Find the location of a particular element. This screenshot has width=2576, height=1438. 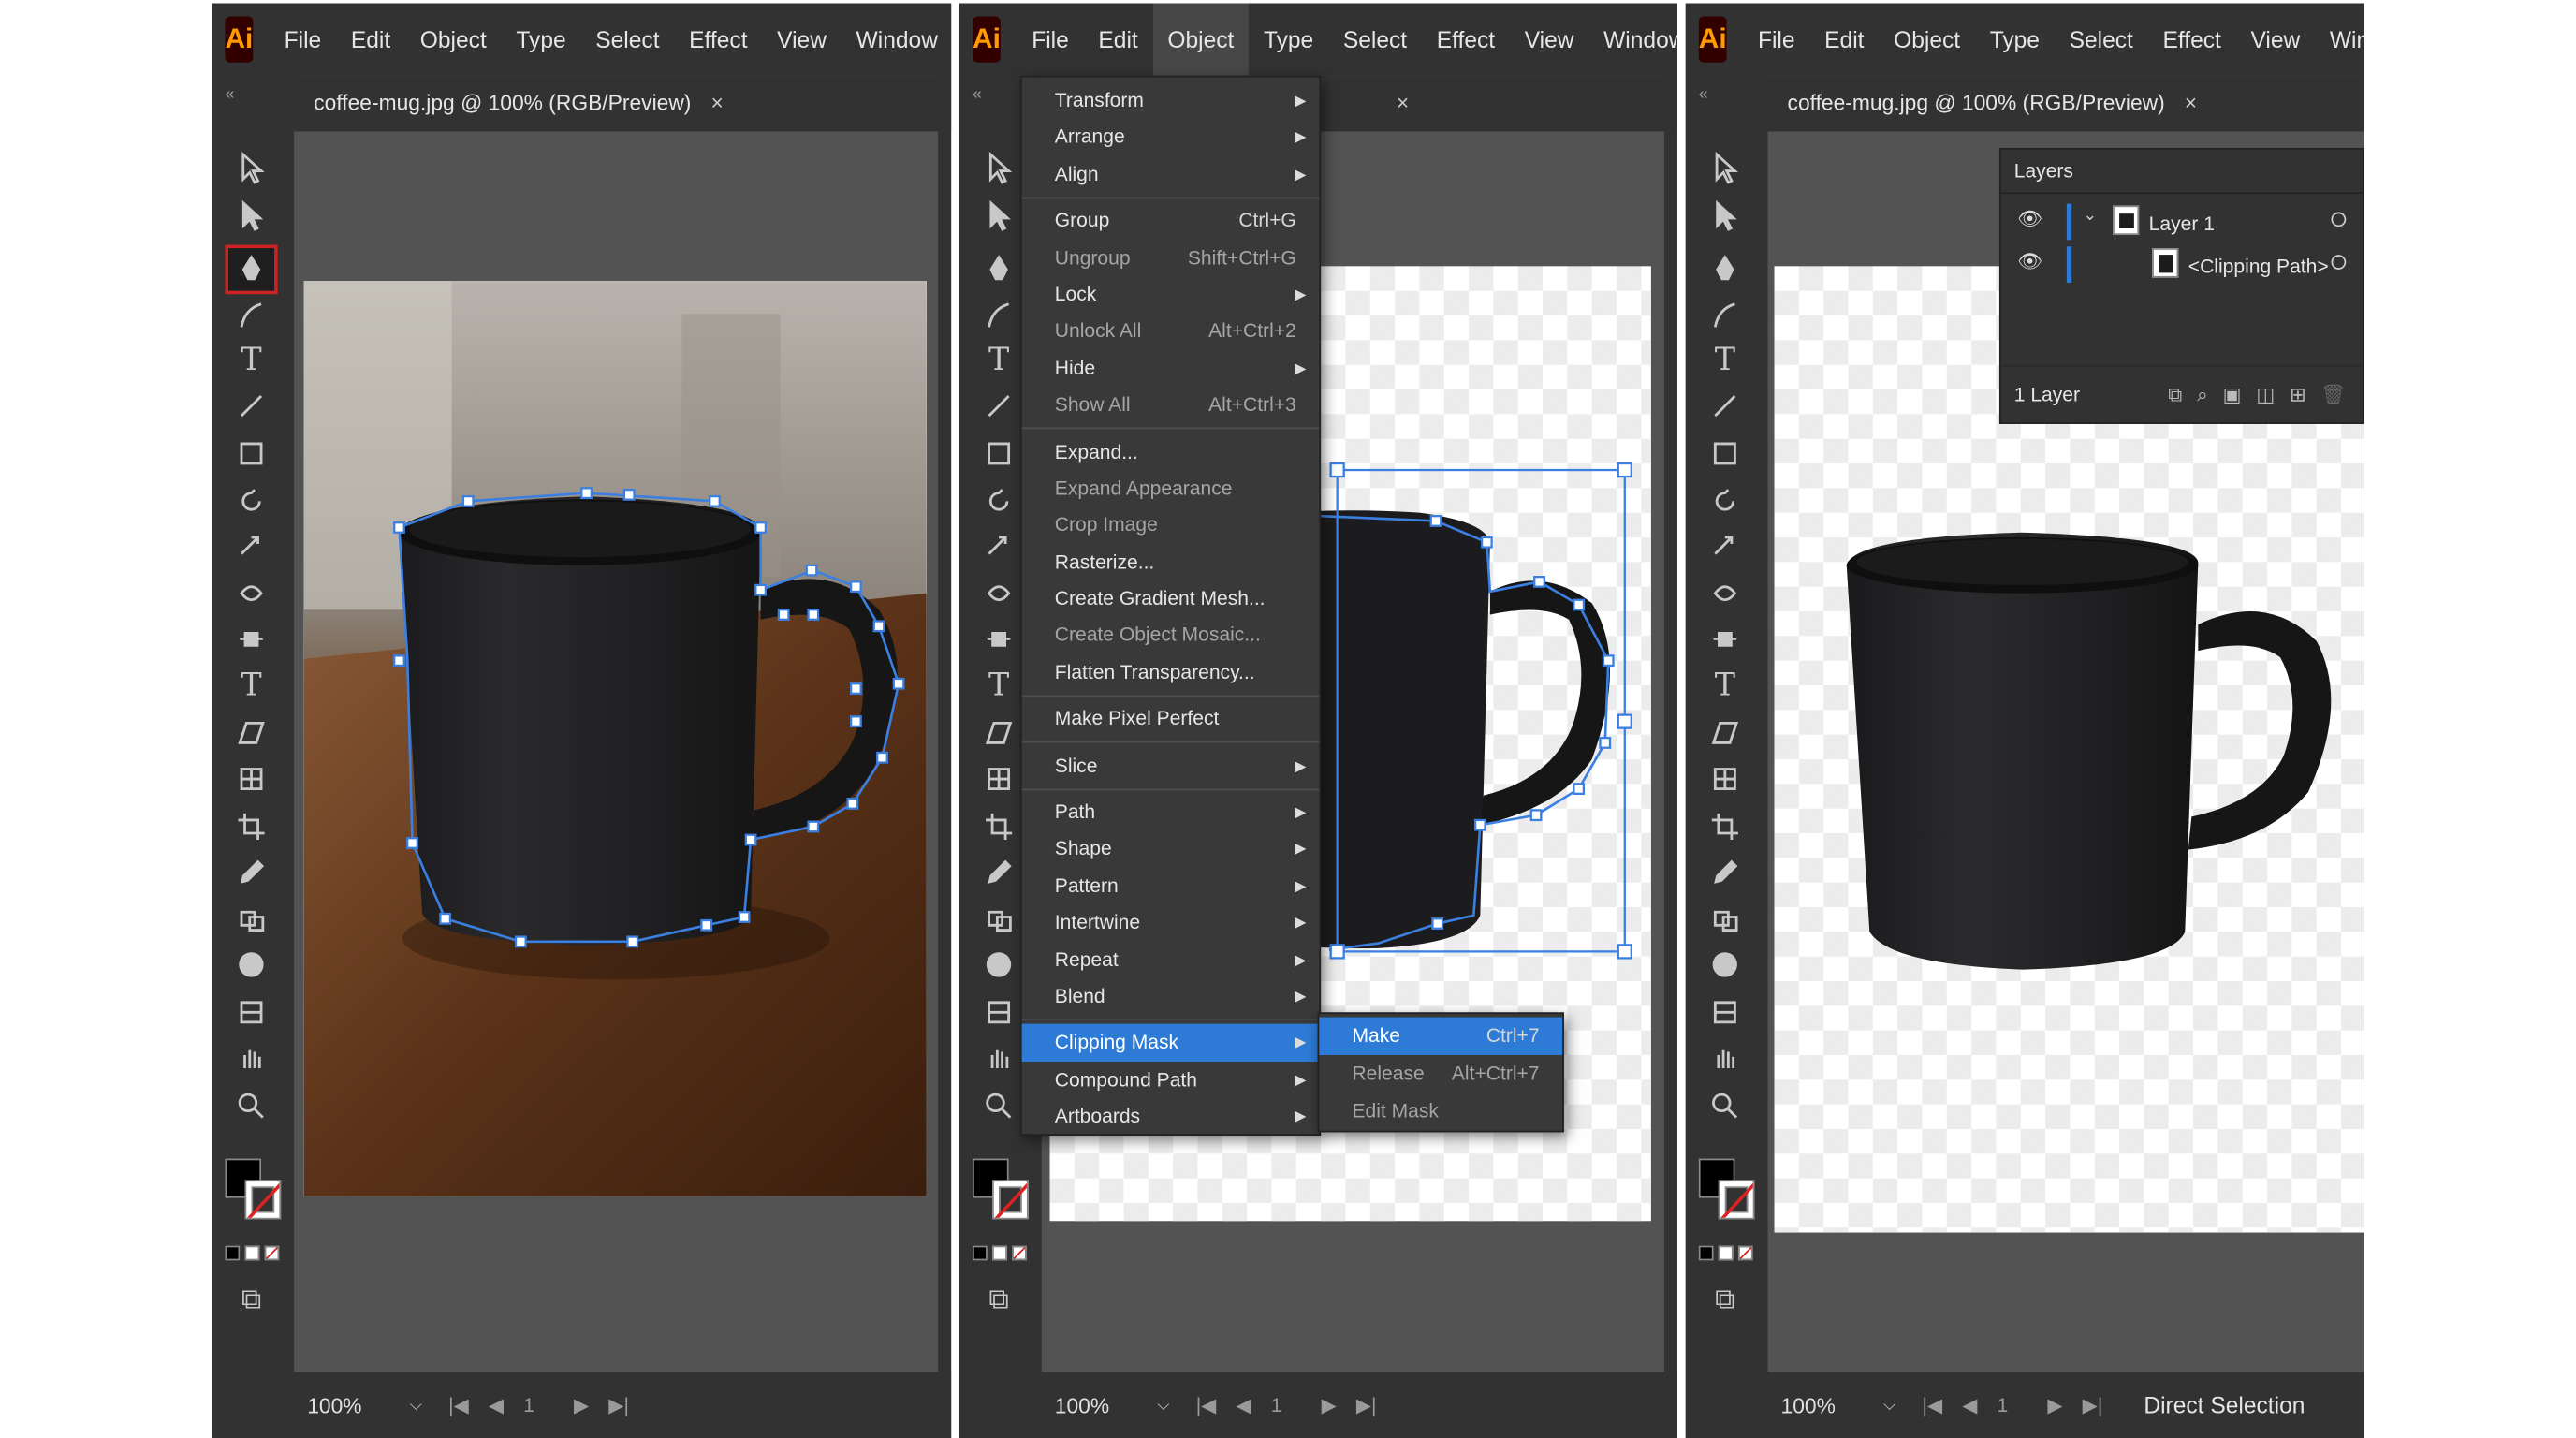

last-artboard-icon: ▶| is located at coordinates (618, 1405).